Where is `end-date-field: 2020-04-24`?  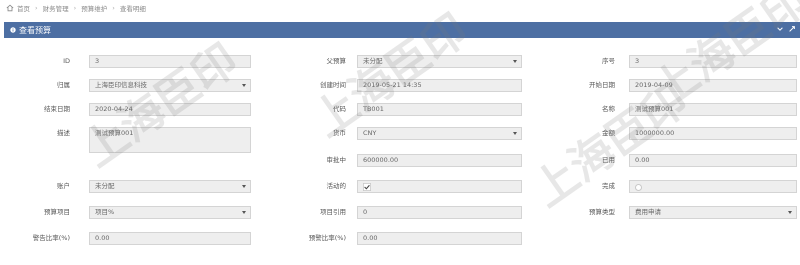
end-date-field: 2020-04-24 is located at coordinates (170, 109).